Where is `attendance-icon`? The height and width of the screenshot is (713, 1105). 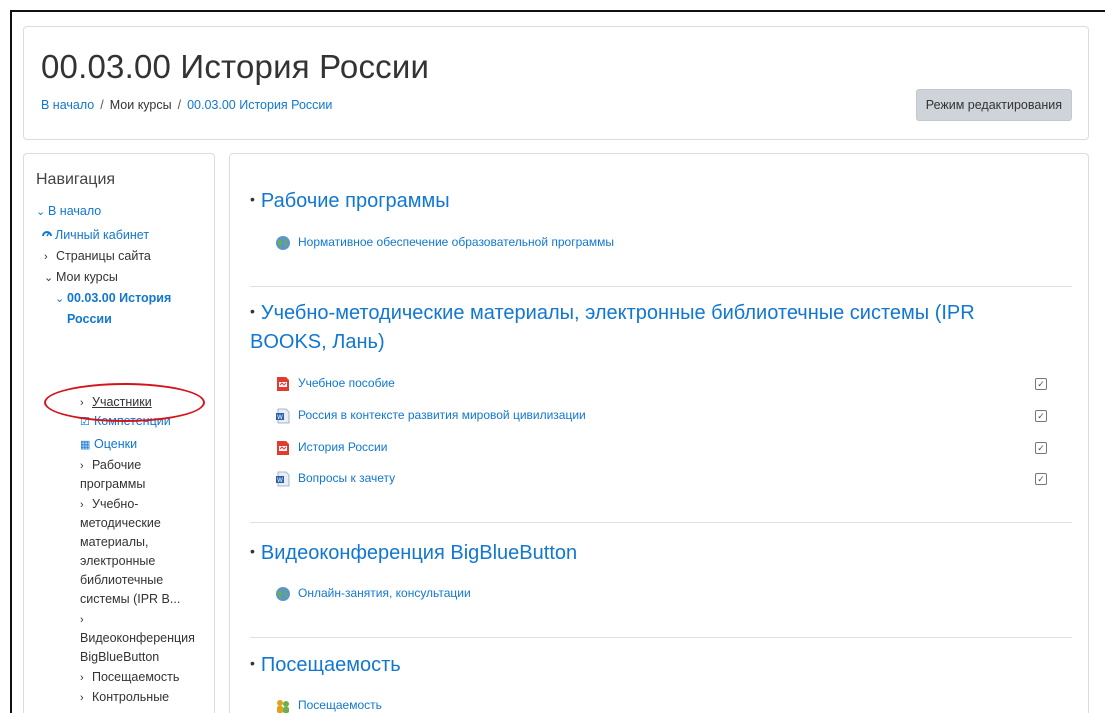
attendance-icon is located at coordinates (283, 705).